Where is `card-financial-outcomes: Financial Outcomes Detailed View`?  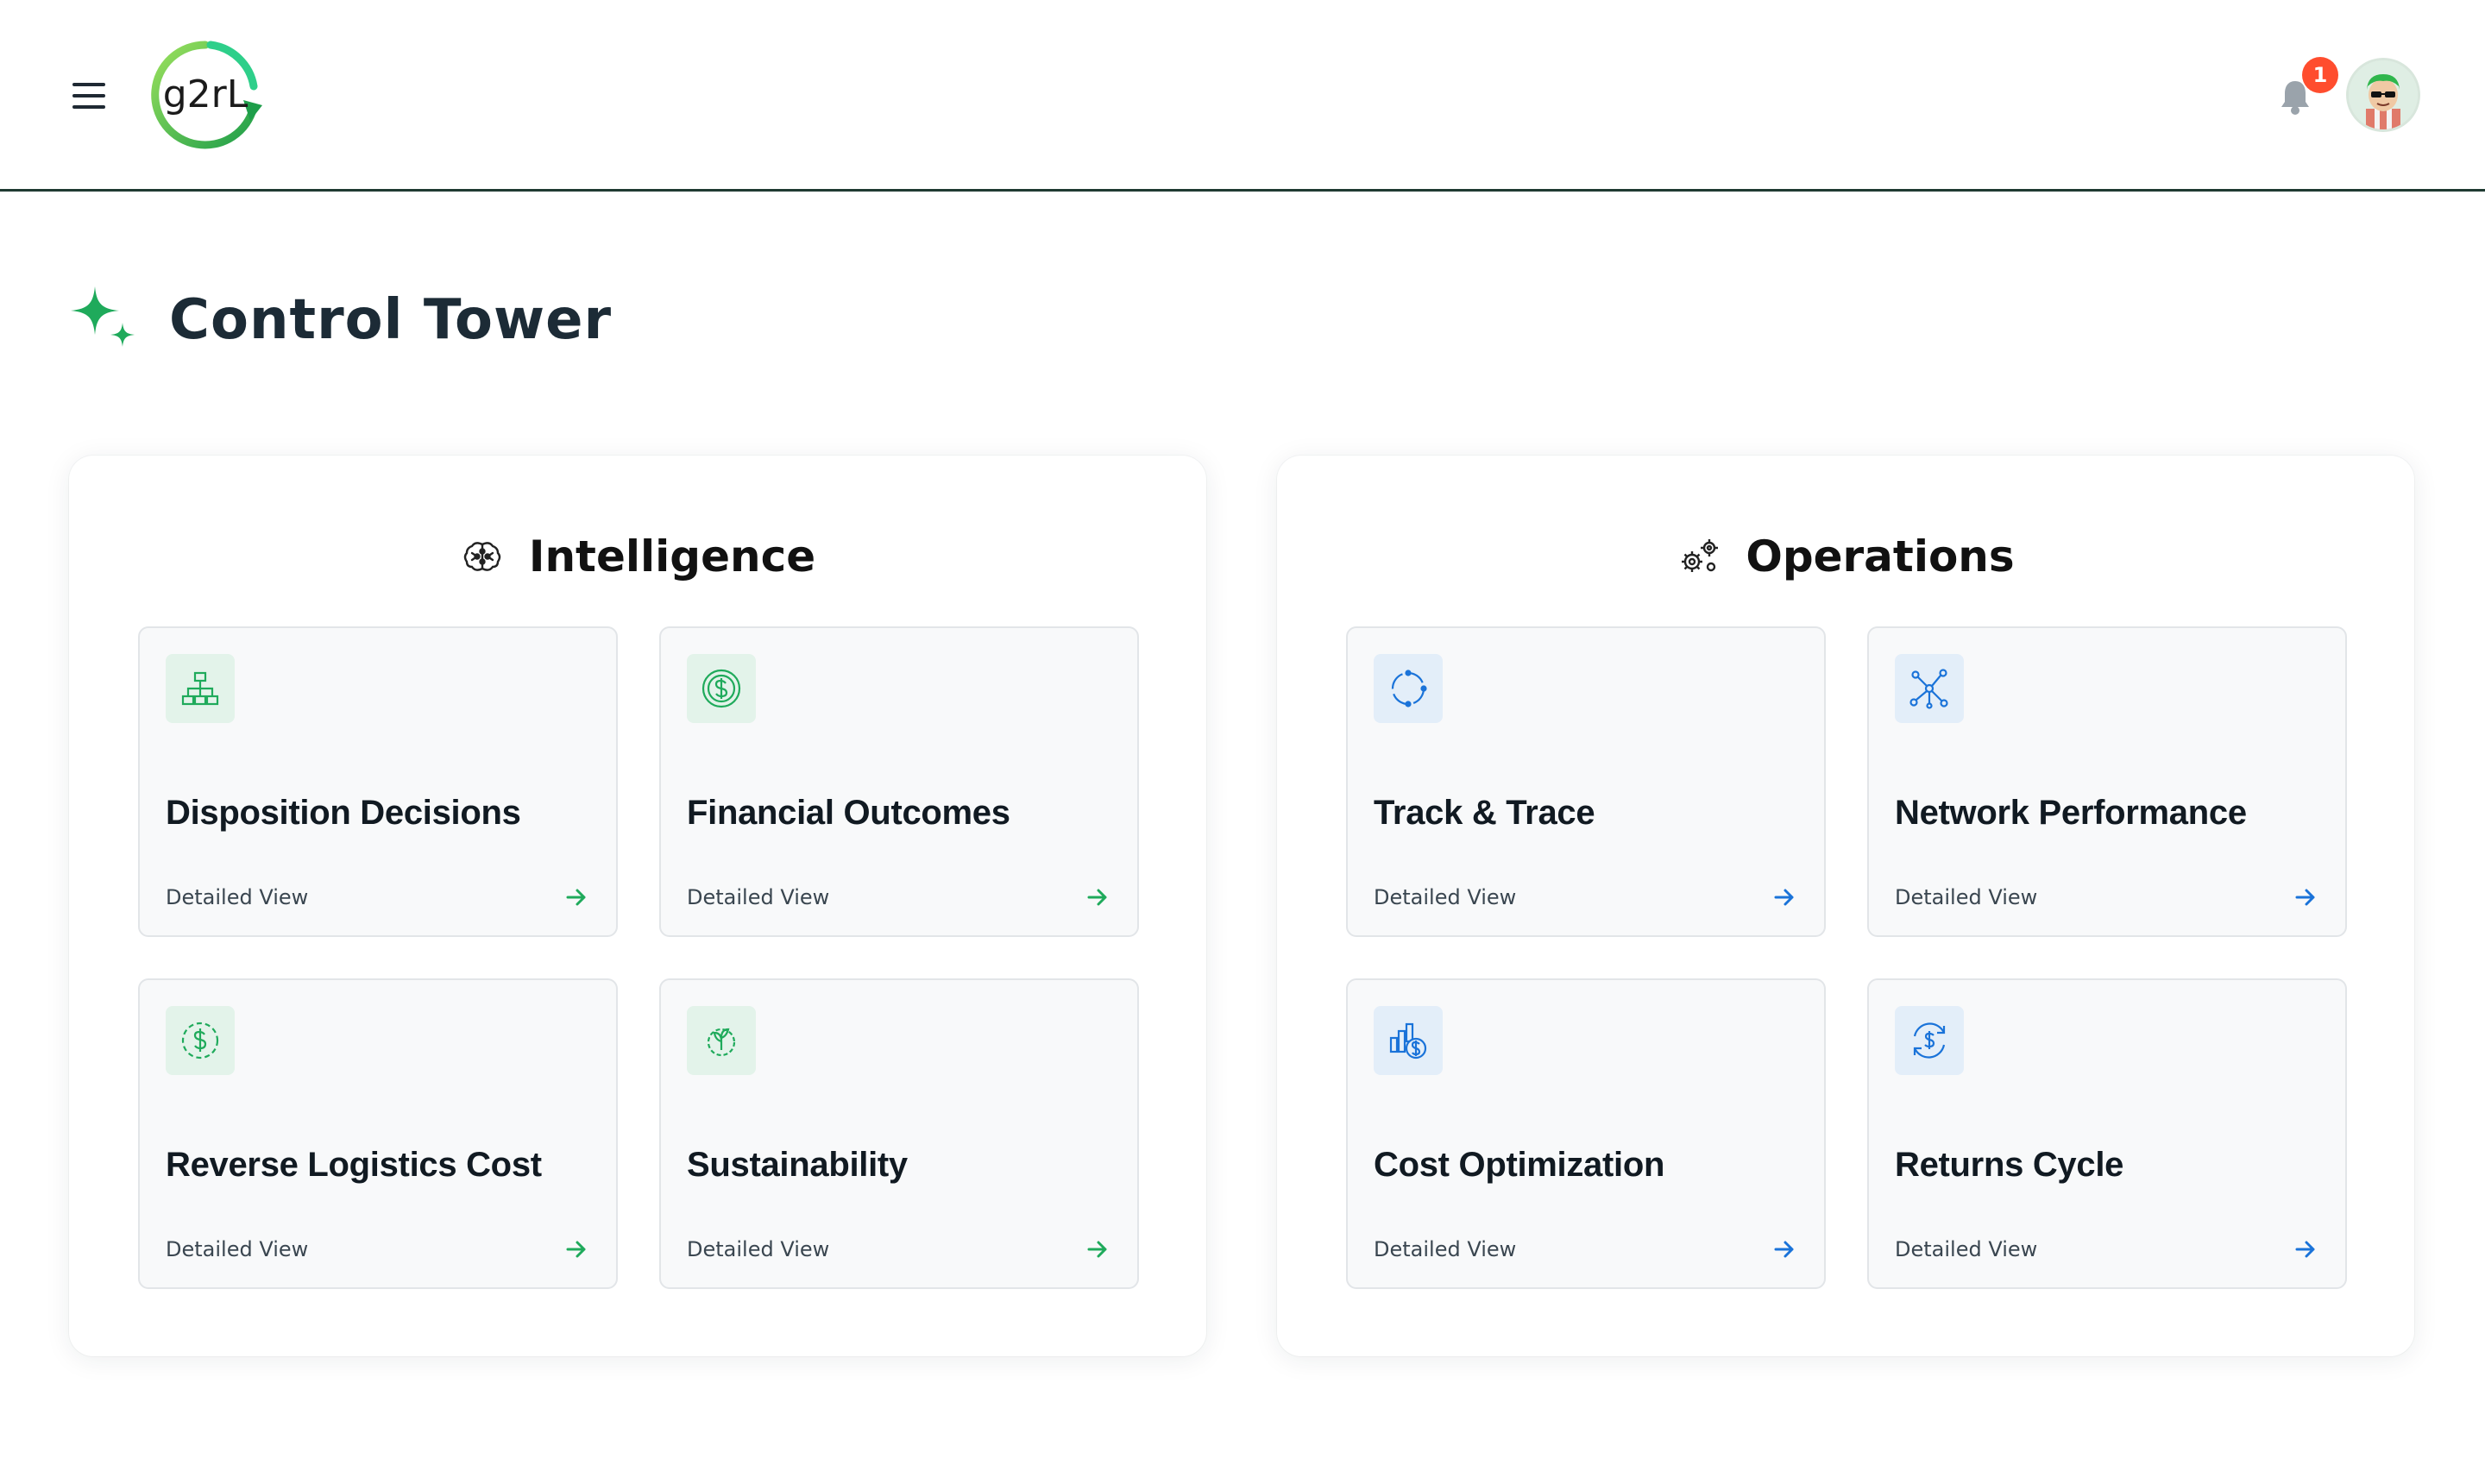
card-financial-outcomes: Financial Outcomes Detailed View is located at coordinates (899, 781).